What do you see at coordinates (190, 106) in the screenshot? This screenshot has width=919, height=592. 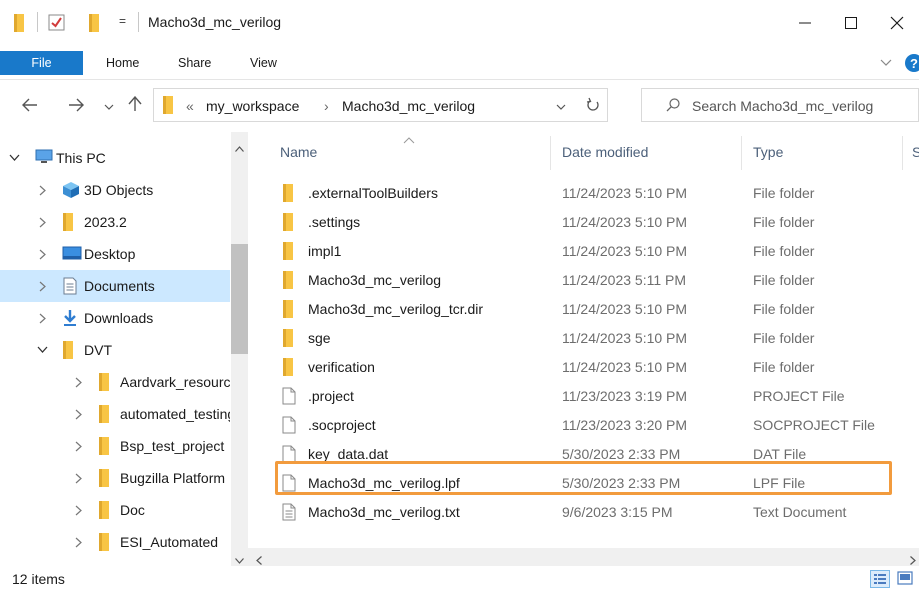 I see `breadcrumb-overflow: «` at bounding box center [190, 106].